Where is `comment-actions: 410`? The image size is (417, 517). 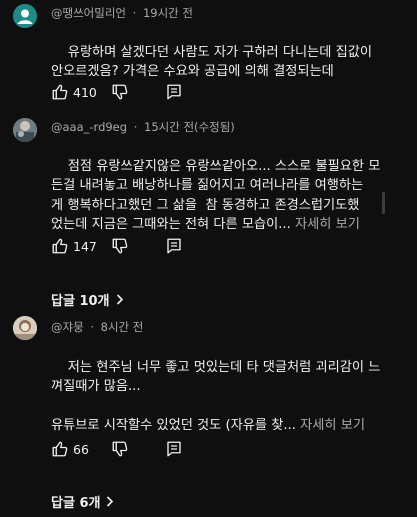
comment-actions: 410 is located at coordinates (126, 93).